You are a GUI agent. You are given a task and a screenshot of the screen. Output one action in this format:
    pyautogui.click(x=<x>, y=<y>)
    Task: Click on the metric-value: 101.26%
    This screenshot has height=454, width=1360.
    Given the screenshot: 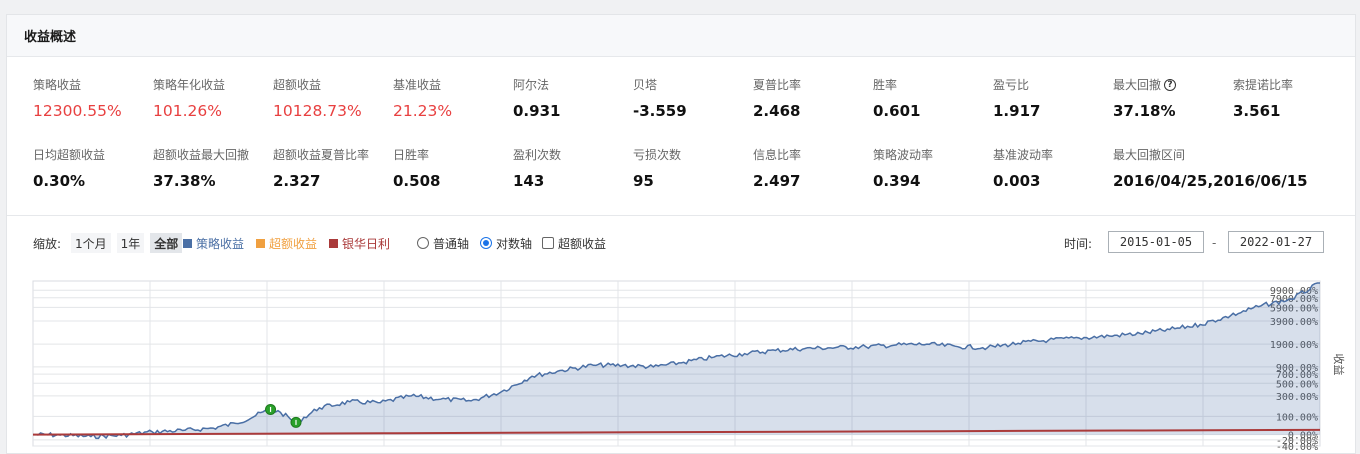 What is the action you would take?
    pyautogui.click(x=187, y=111)
    